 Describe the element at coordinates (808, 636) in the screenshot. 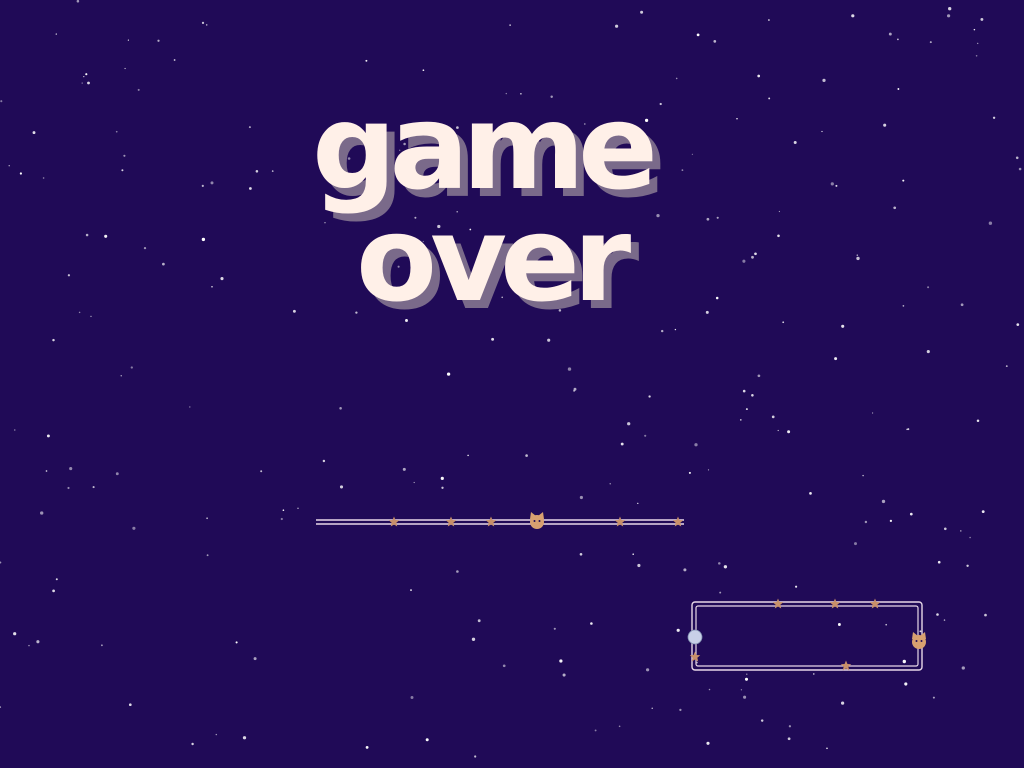

I see `menu-frame-button` at that location.